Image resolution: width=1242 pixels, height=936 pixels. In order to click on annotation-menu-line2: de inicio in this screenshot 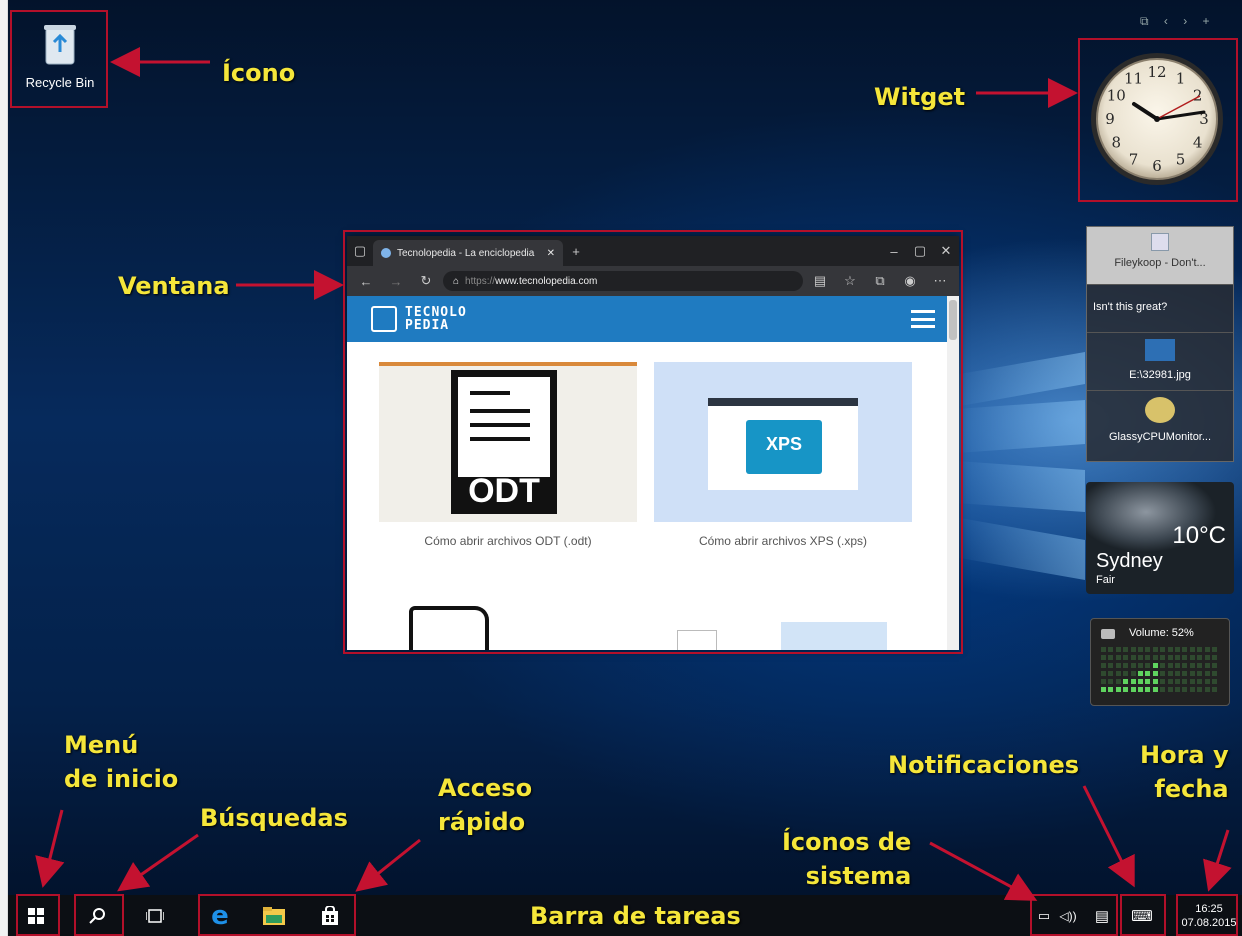, I will do `click(121, 779)`.